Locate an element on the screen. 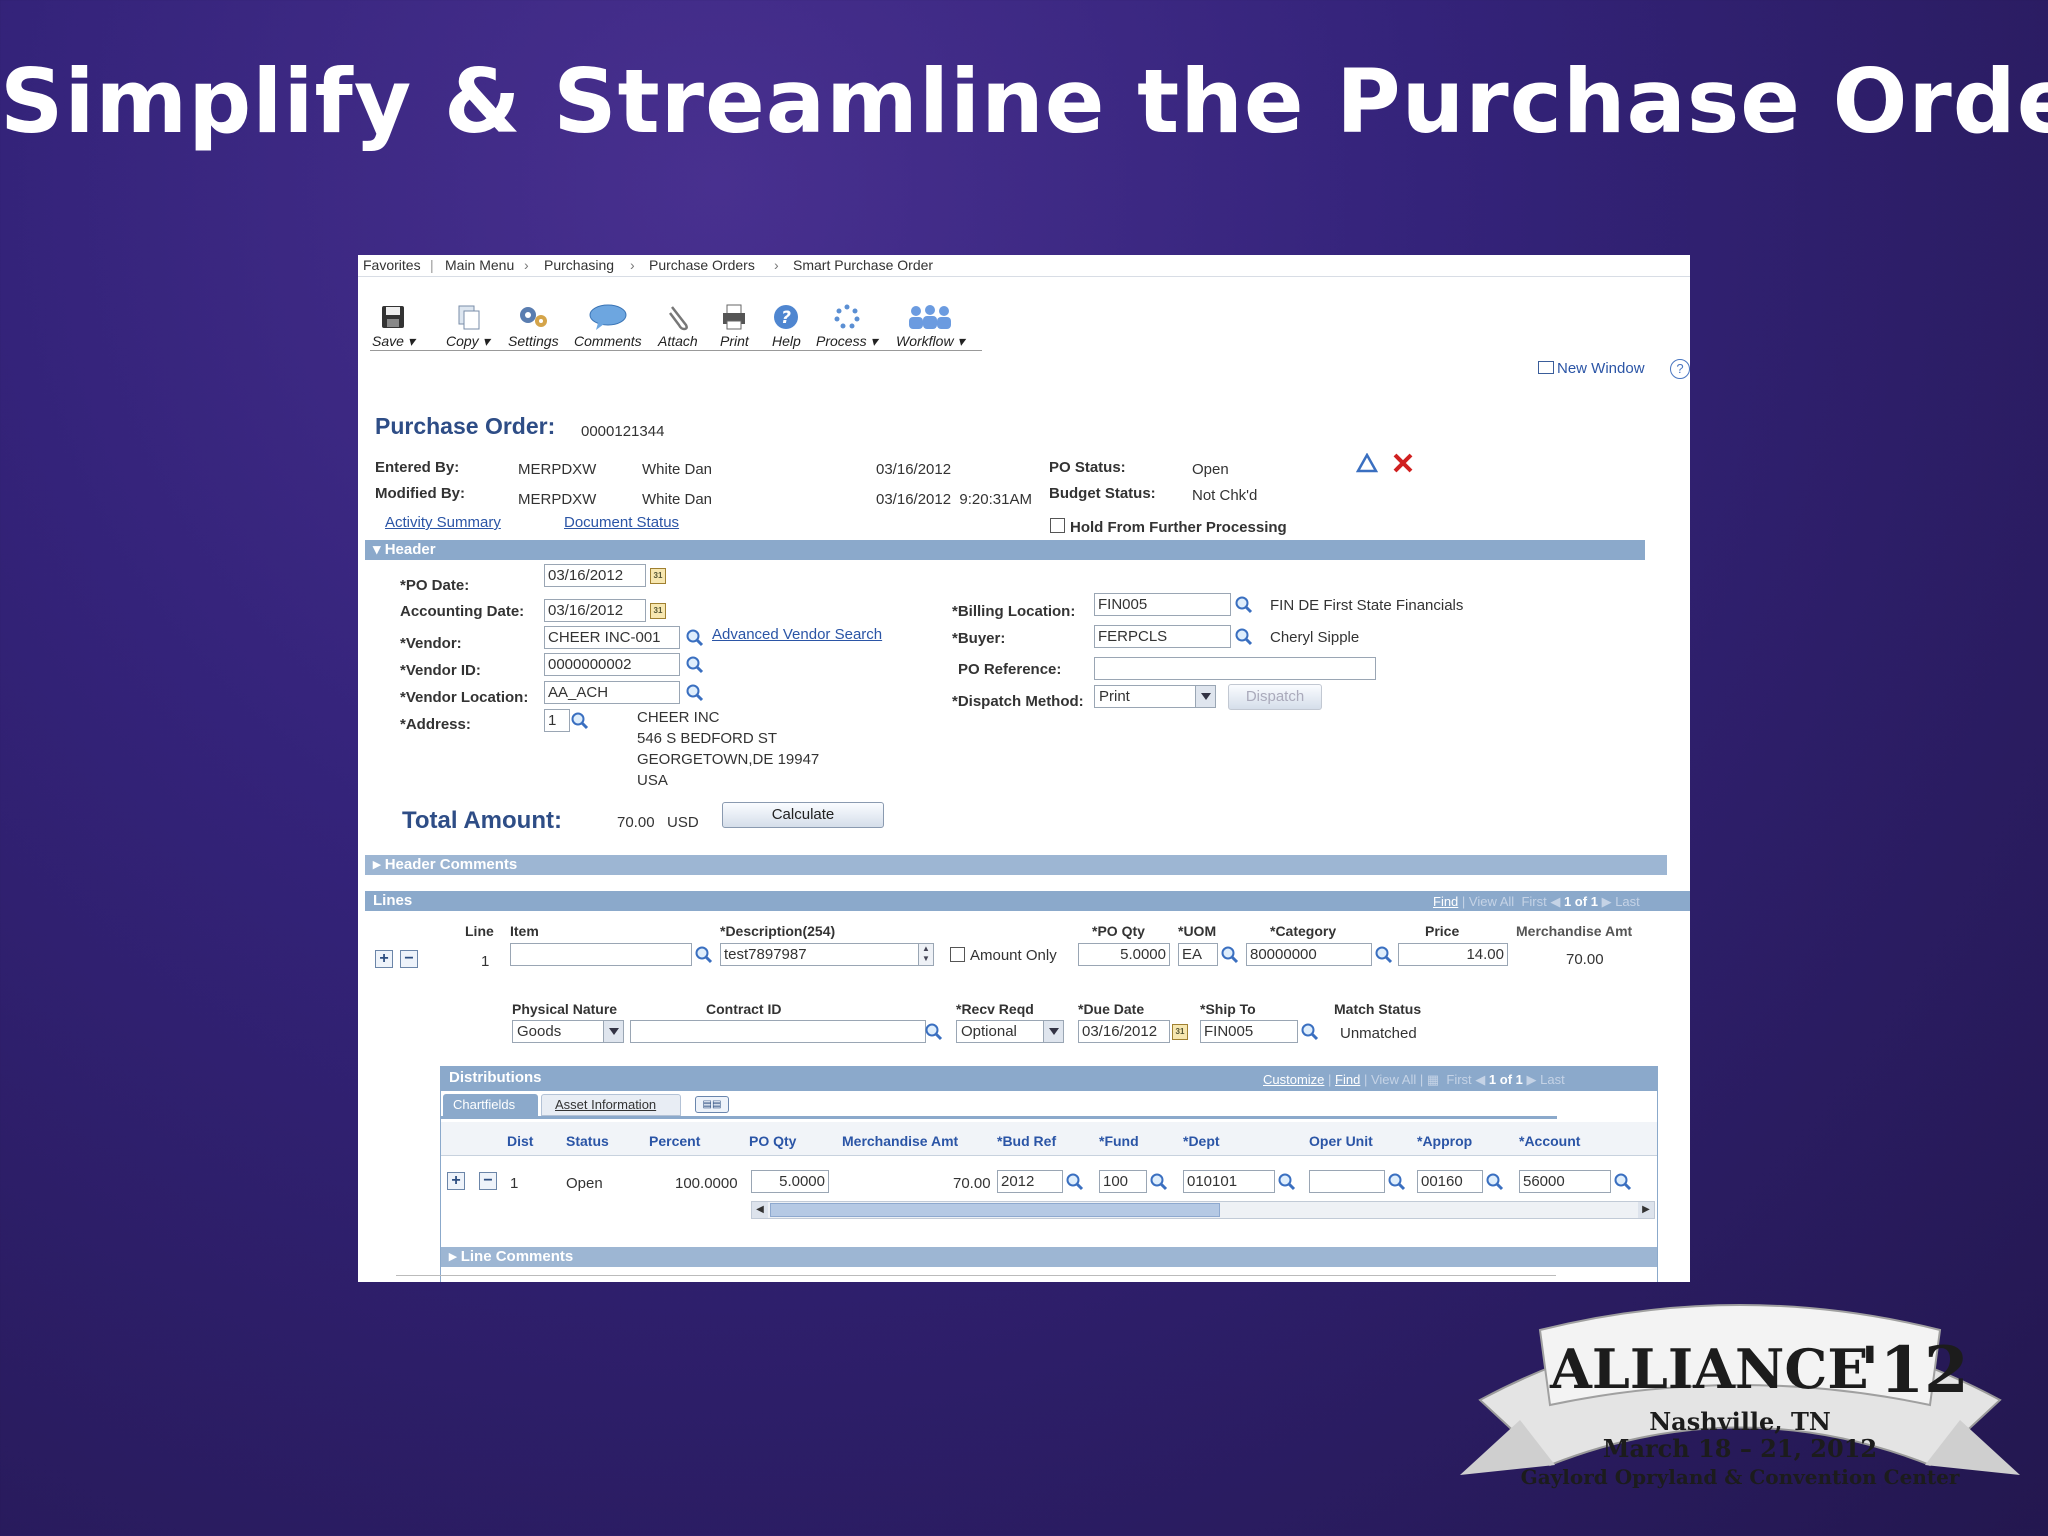 This screenshot has height=1536, width=2048. account-field: 56000 is located at coordinates (1565, 1181).